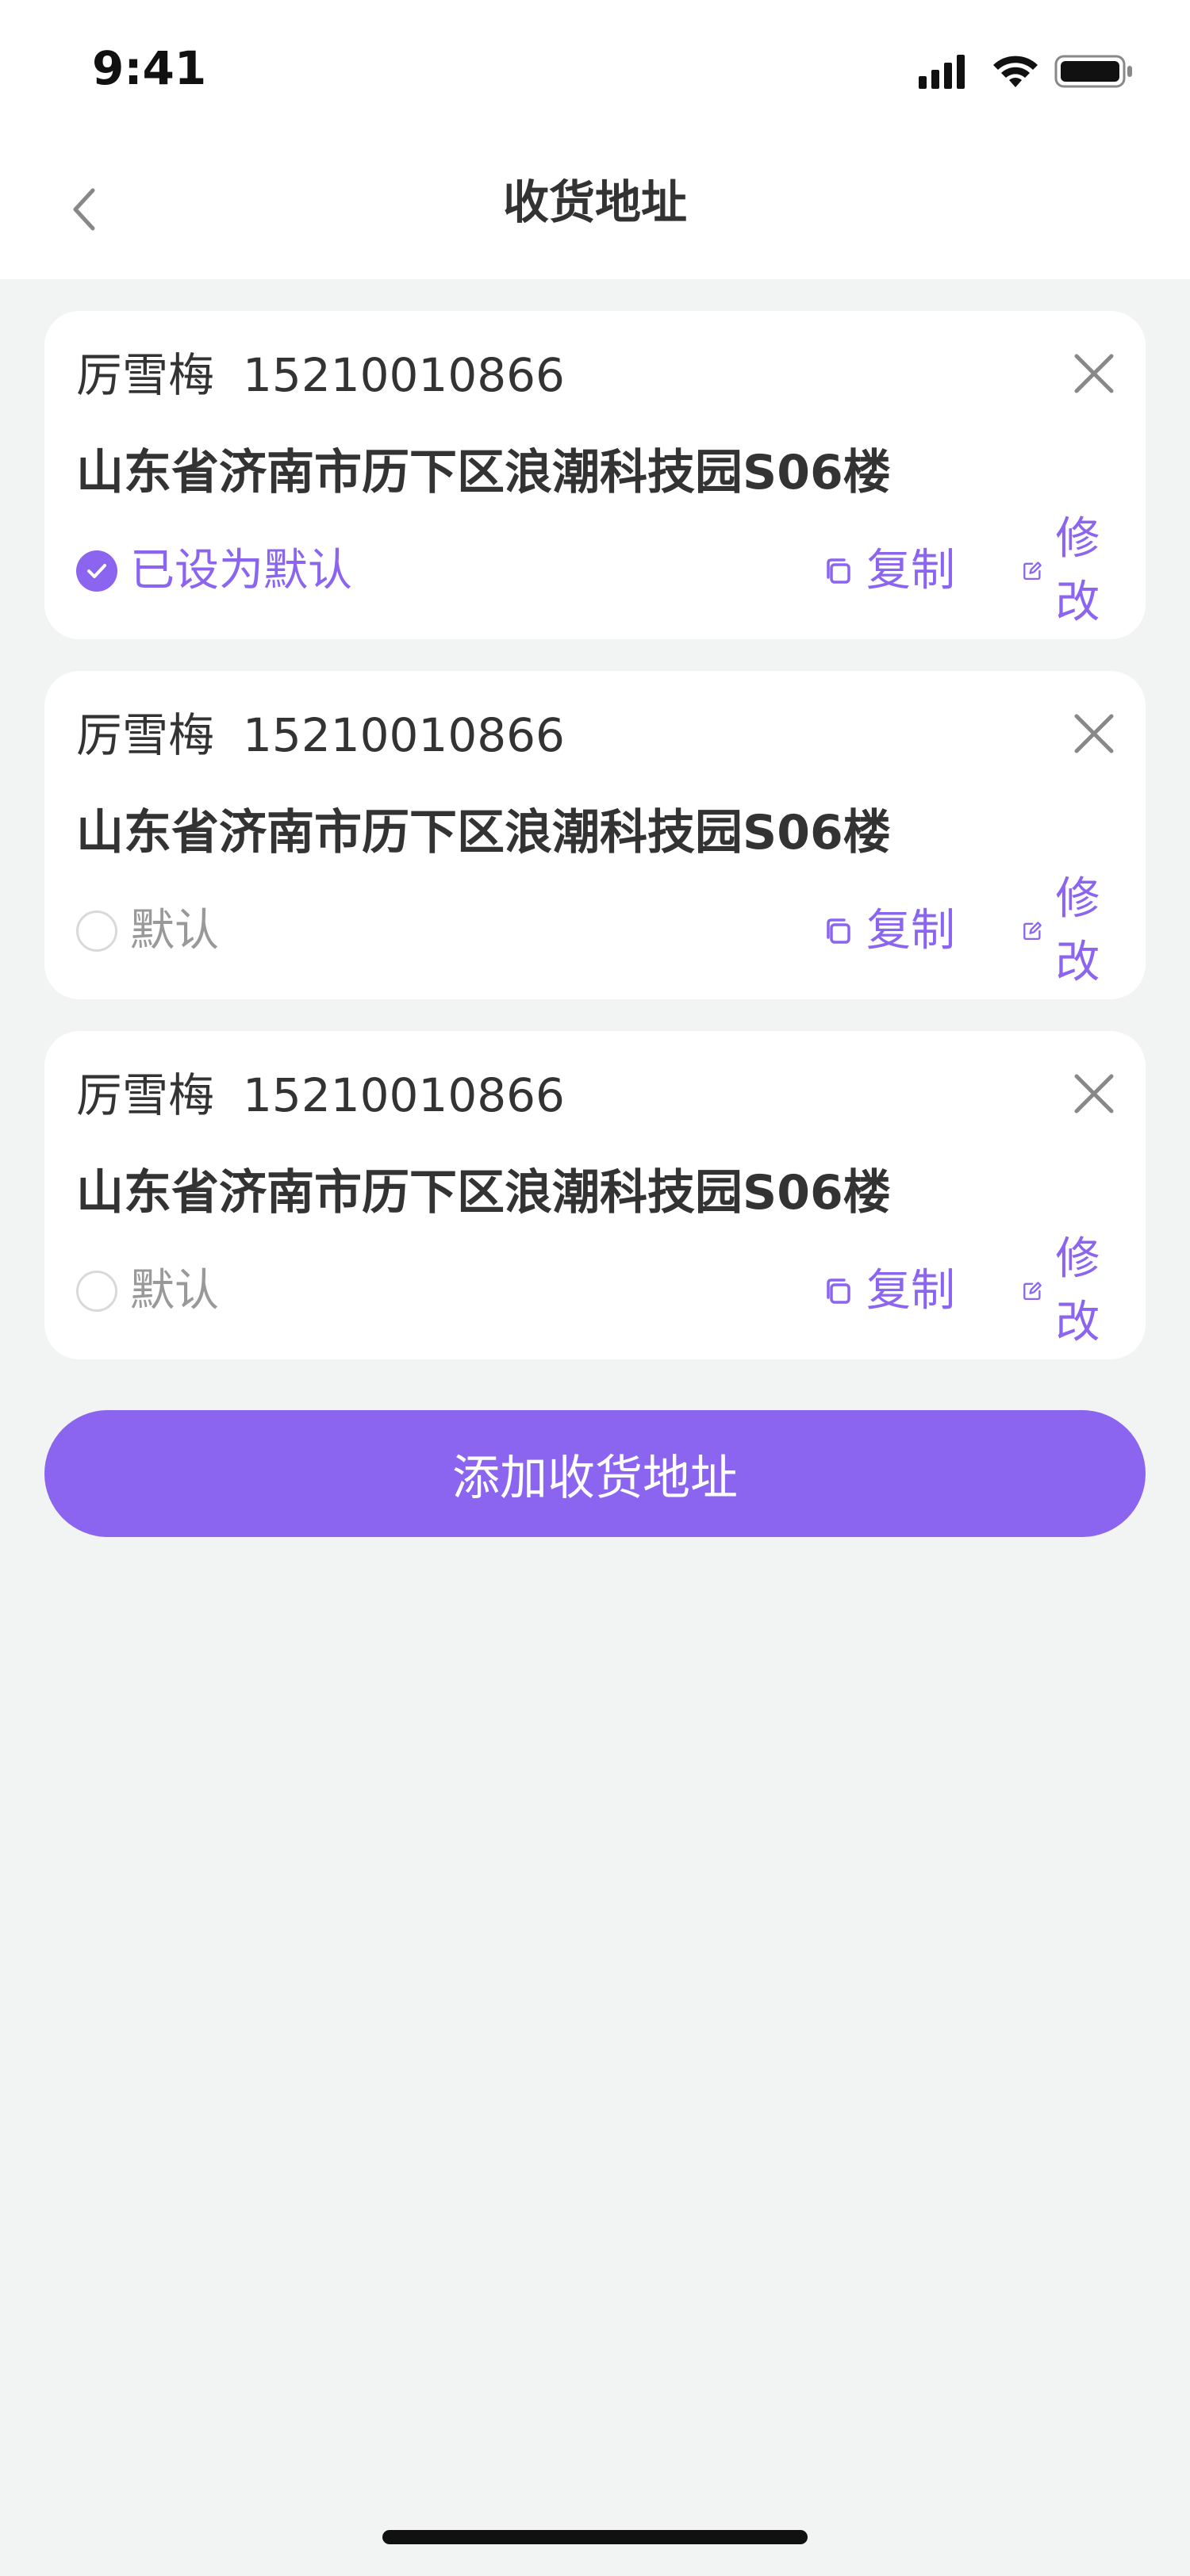  I want to click on status-bar: 9:41, so click(595, 72).